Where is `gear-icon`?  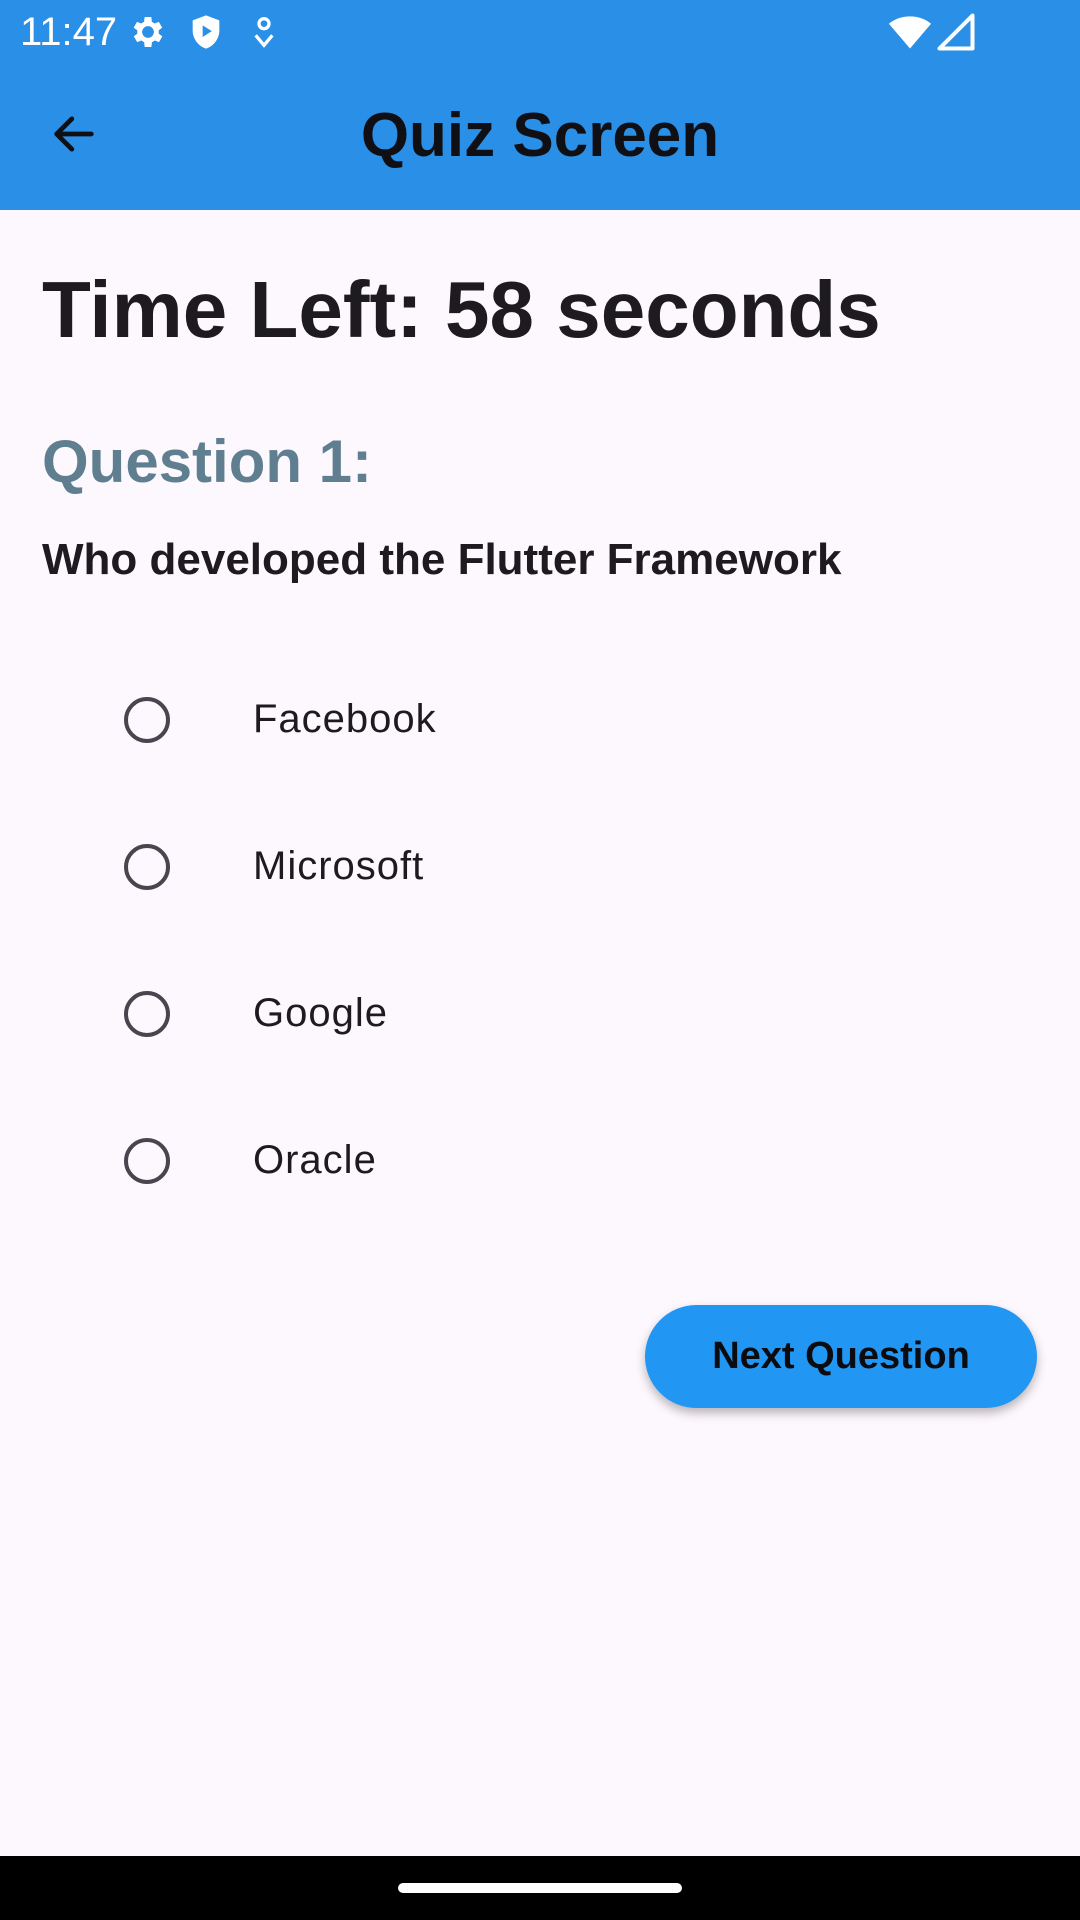 gear-icon is located at coordinates (148, 32).